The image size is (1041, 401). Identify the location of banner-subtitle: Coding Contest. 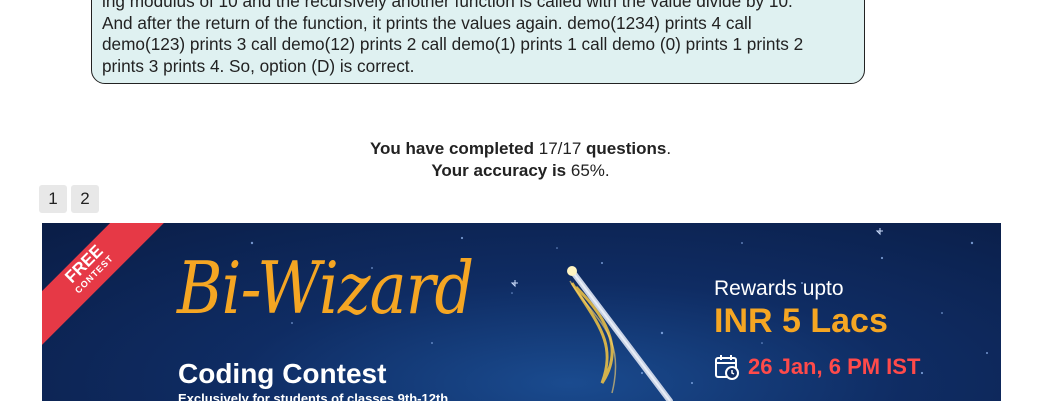
(282, 373).